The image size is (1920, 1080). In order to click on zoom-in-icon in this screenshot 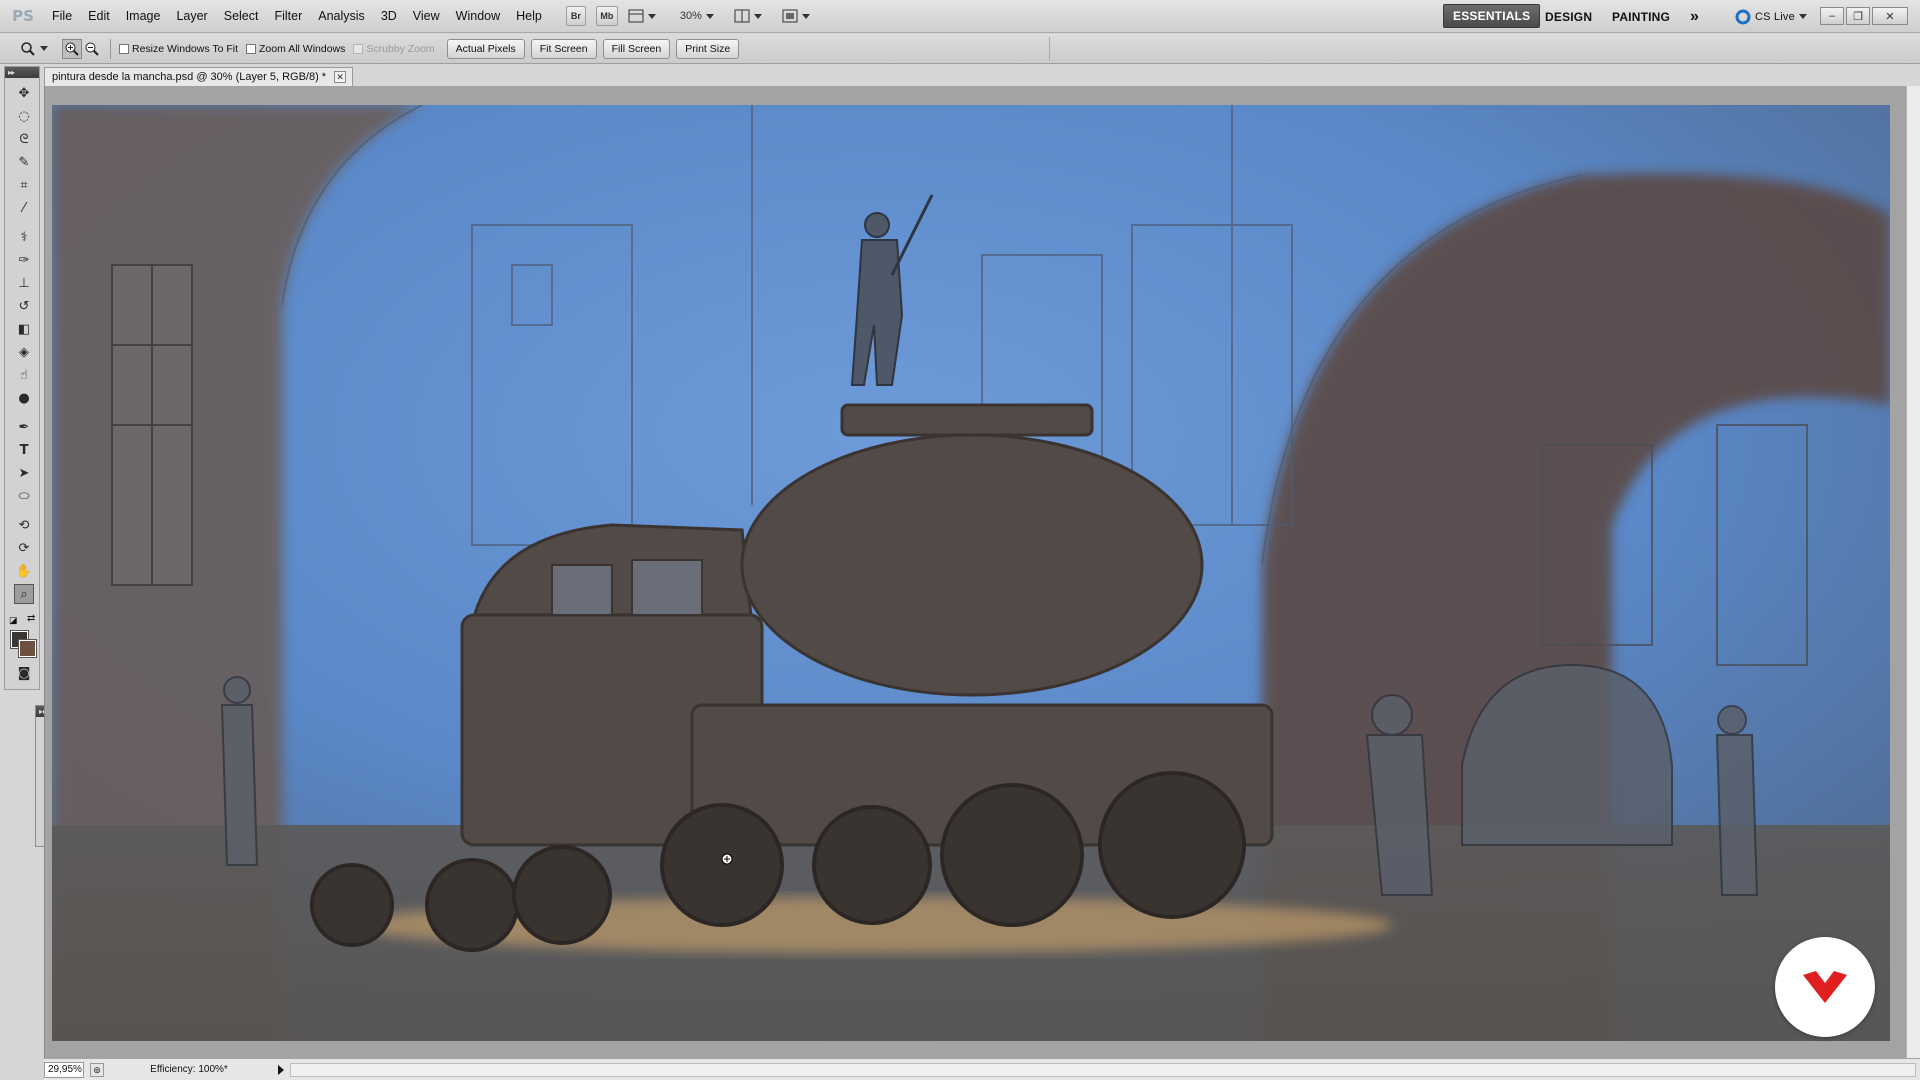, I will do `click(72, 49)`.